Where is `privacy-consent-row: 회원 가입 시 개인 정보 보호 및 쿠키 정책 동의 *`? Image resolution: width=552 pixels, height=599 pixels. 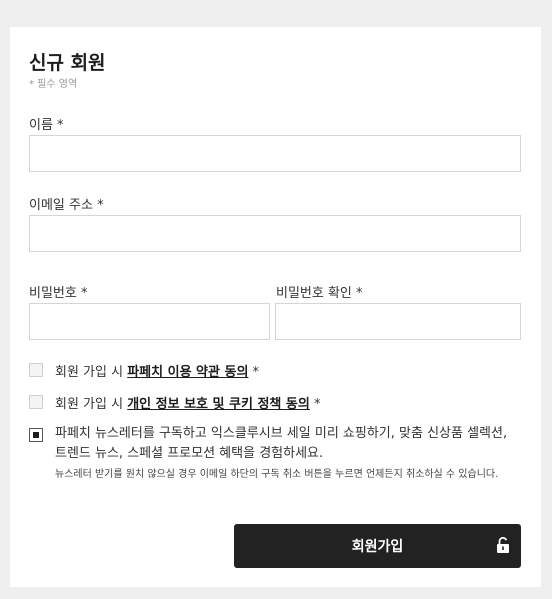
privacy-consent-row: 회원 가입 시 개인 정보 보호 및 쿠키 정책 동의 * is located at coordinates (269, 403).